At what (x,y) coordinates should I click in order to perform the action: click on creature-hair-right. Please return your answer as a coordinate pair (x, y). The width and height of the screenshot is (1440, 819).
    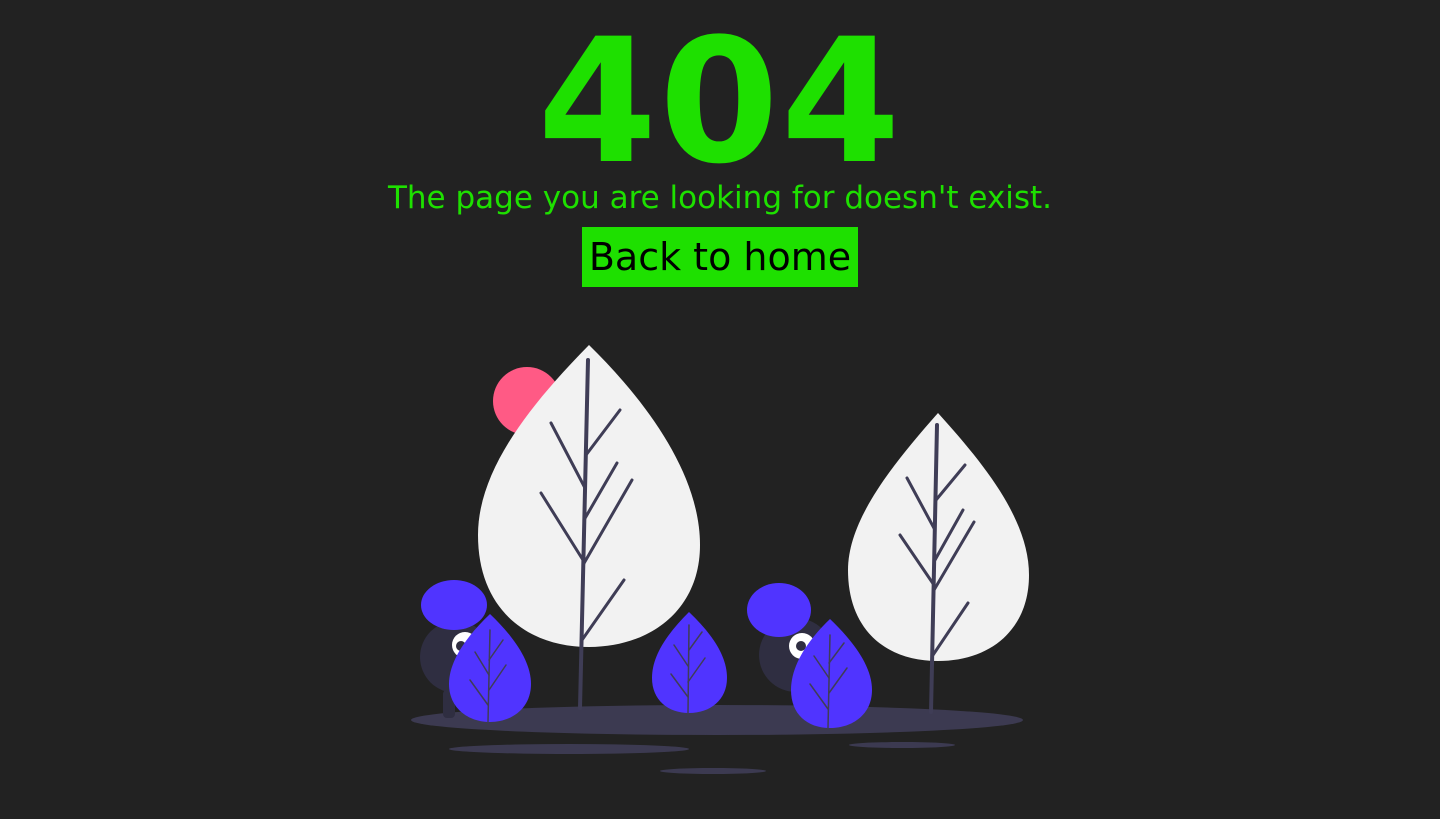
    Looking at the image, I should click on (779, 610).